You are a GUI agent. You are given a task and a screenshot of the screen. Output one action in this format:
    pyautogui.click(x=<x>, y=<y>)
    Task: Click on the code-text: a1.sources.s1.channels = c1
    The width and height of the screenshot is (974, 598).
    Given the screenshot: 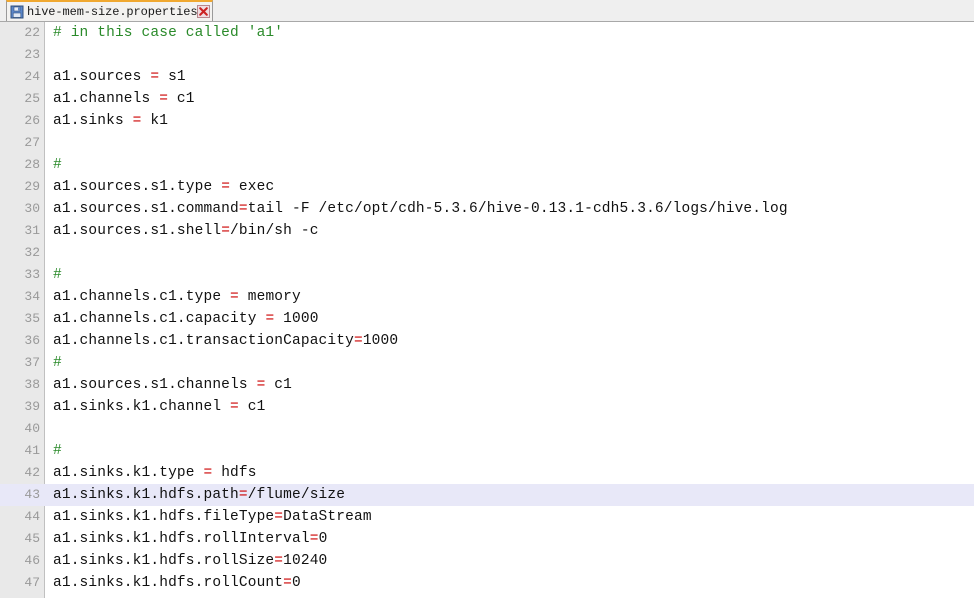 What is the action you would take?
    pyautogui.click(x=168, y=385)
    